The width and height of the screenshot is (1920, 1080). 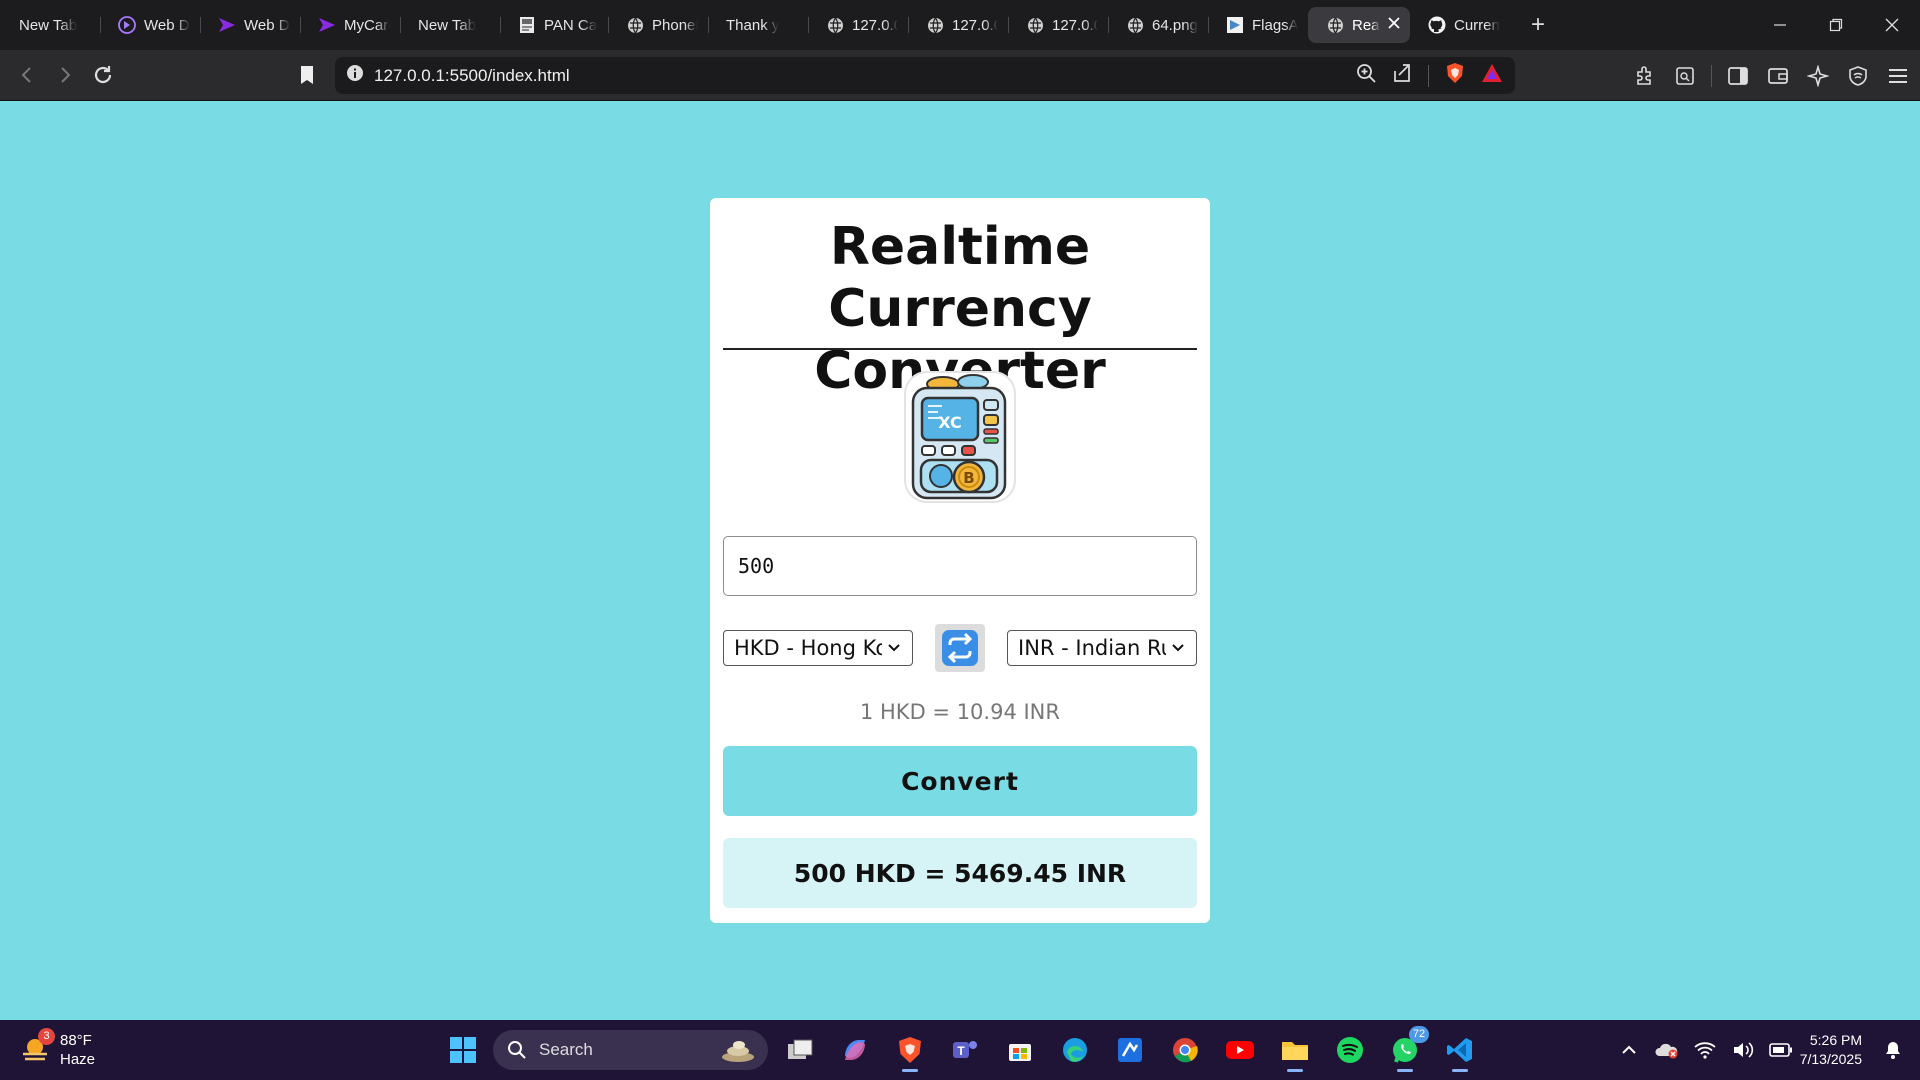 What do you see at coordinates (355, 75) in the screenshot?
I see `site-info-icon` at bounding box center [355, 75].